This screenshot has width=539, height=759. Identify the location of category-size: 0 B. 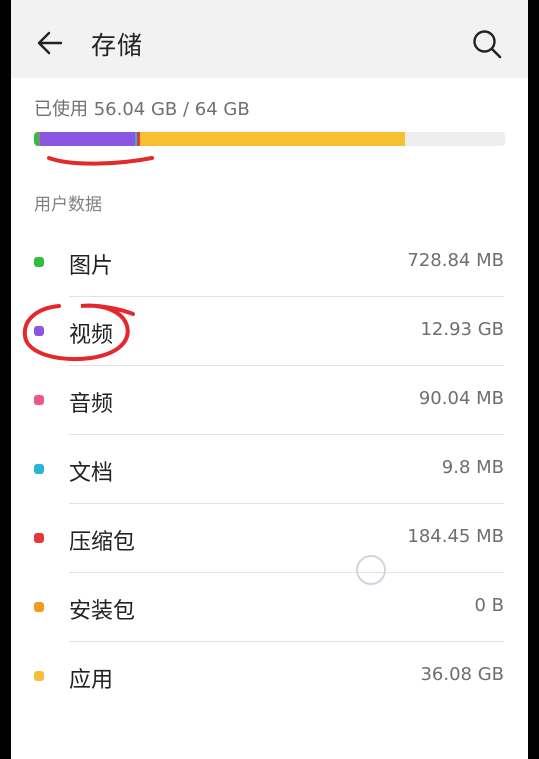
(489, 605).